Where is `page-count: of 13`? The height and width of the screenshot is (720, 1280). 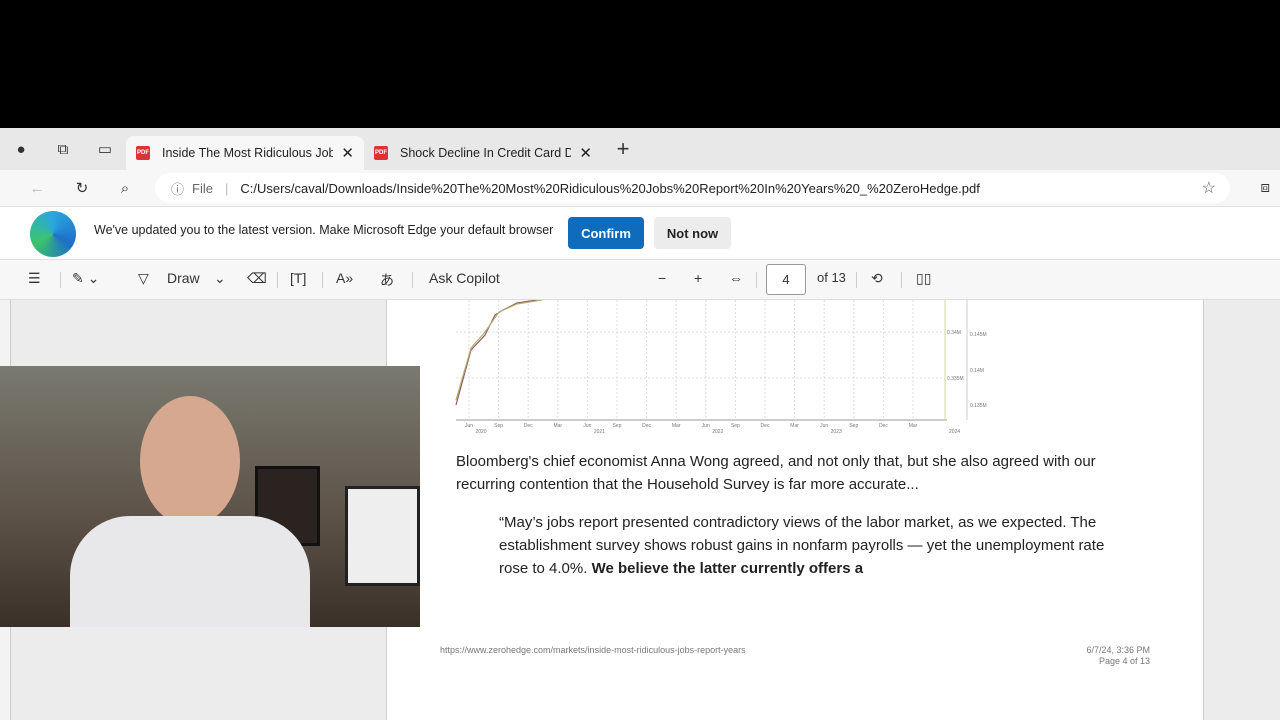
page-count: of 13 is located at coordinates (831, 277).